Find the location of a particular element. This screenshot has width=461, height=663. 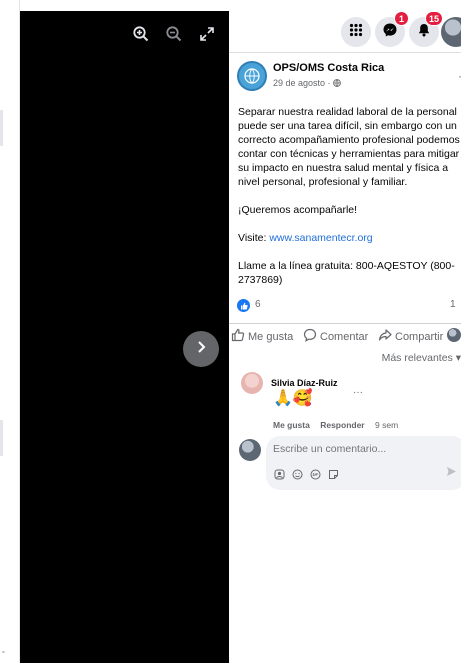

messenger-button: 1 is located at coordinates (392, 29).